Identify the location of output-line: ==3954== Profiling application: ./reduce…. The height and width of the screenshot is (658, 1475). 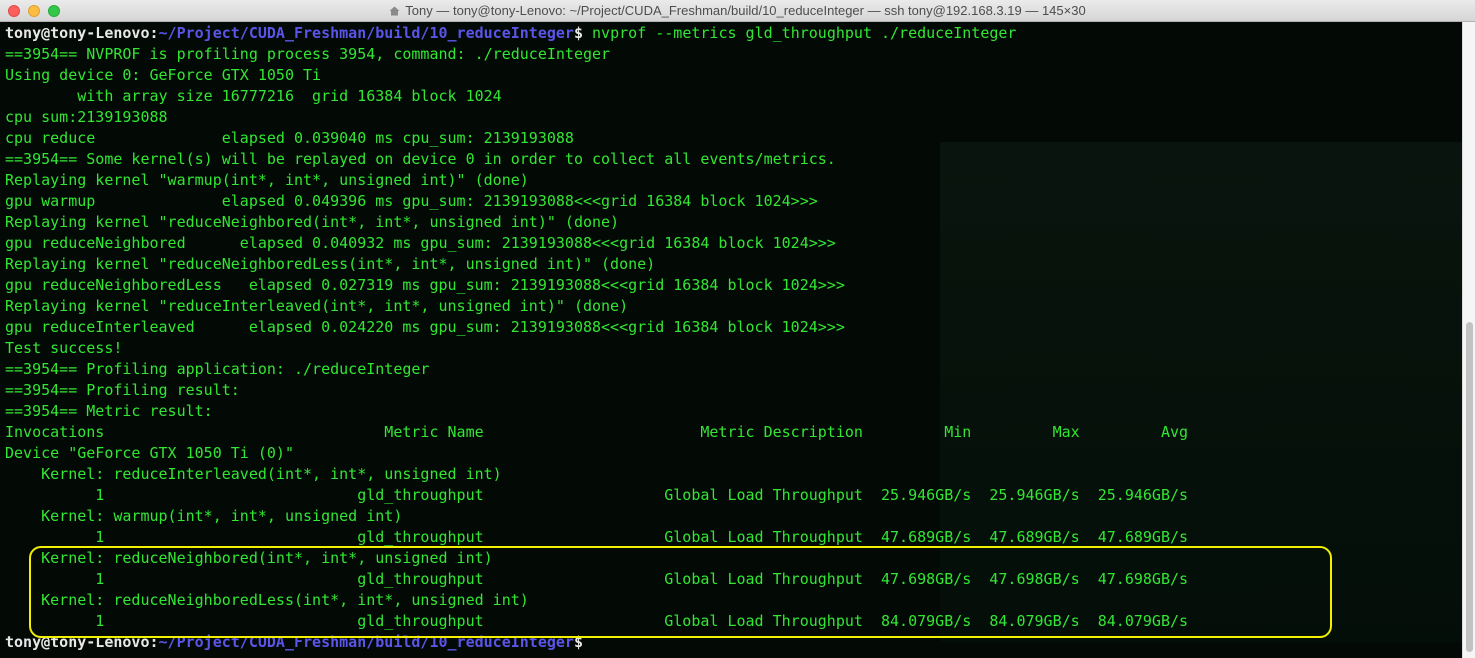
(217, 369).